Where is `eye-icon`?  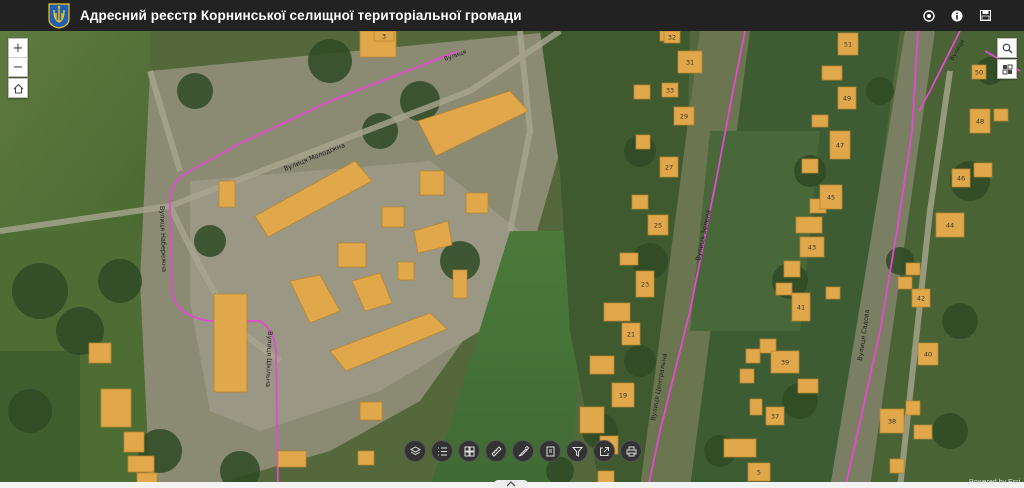
eye-icon is located at coordinates (929, 16).